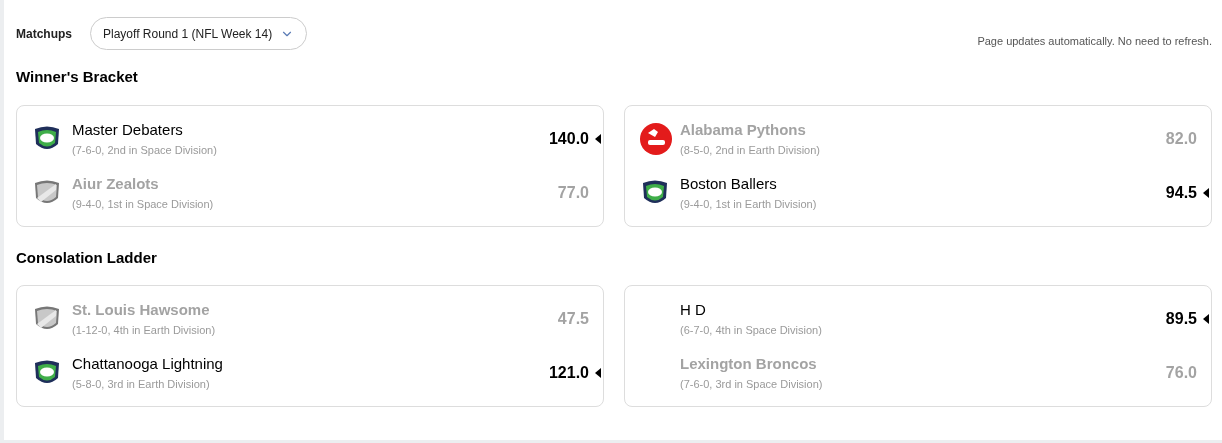 Image resolution: width=1222 pixels, height=443 pixels. What do you see at coordinates (116, 183) in the screenshot?
I see `team-name: Aiur Zealots` at bounding box center [116, 183].